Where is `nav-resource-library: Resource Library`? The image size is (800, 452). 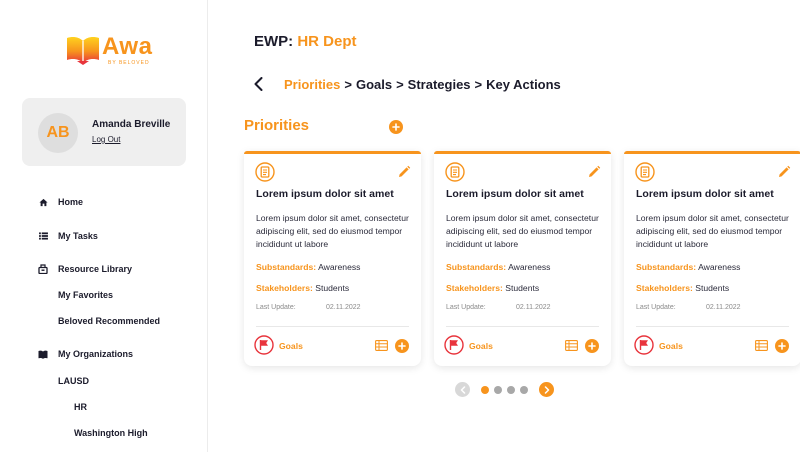 nav-resource-library: Resource Library is located at coordinates (85, 269).